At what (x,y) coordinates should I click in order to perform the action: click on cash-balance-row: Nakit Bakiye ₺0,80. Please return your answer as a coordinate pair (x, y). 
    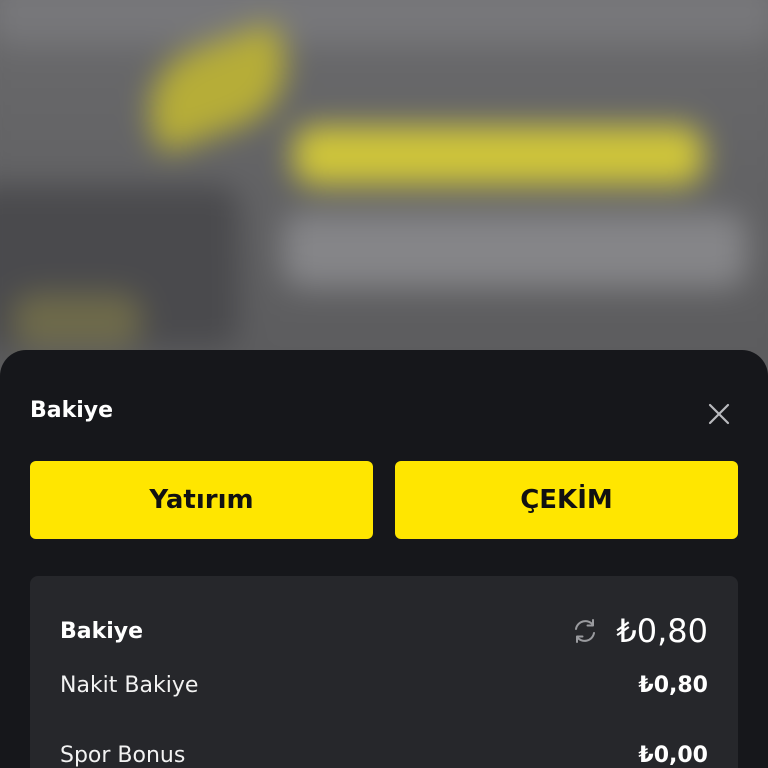
    Looking at the image, I should click on (384, 685).